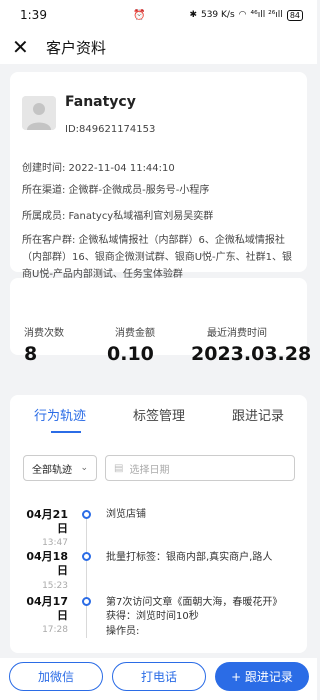 This screenshot has width=320, height=700. I want to click on chevron-down-icon: ⌄, so click(84, 468).